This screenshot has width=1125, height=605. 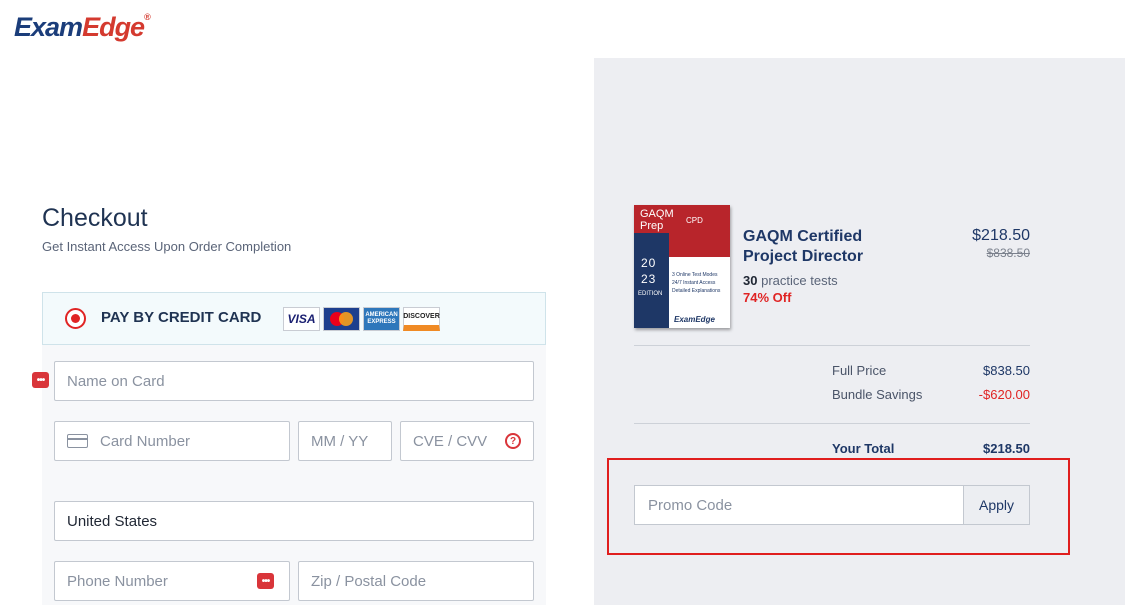 I want to click on credit-card-icon, so click(x=77, y=441).